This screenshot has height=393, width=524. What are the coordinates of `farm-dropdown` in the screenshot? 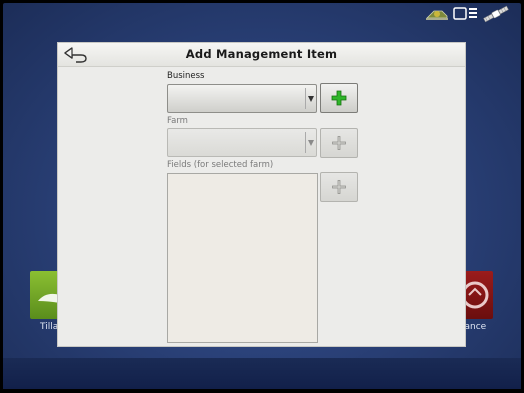 It's located at (242, 142).